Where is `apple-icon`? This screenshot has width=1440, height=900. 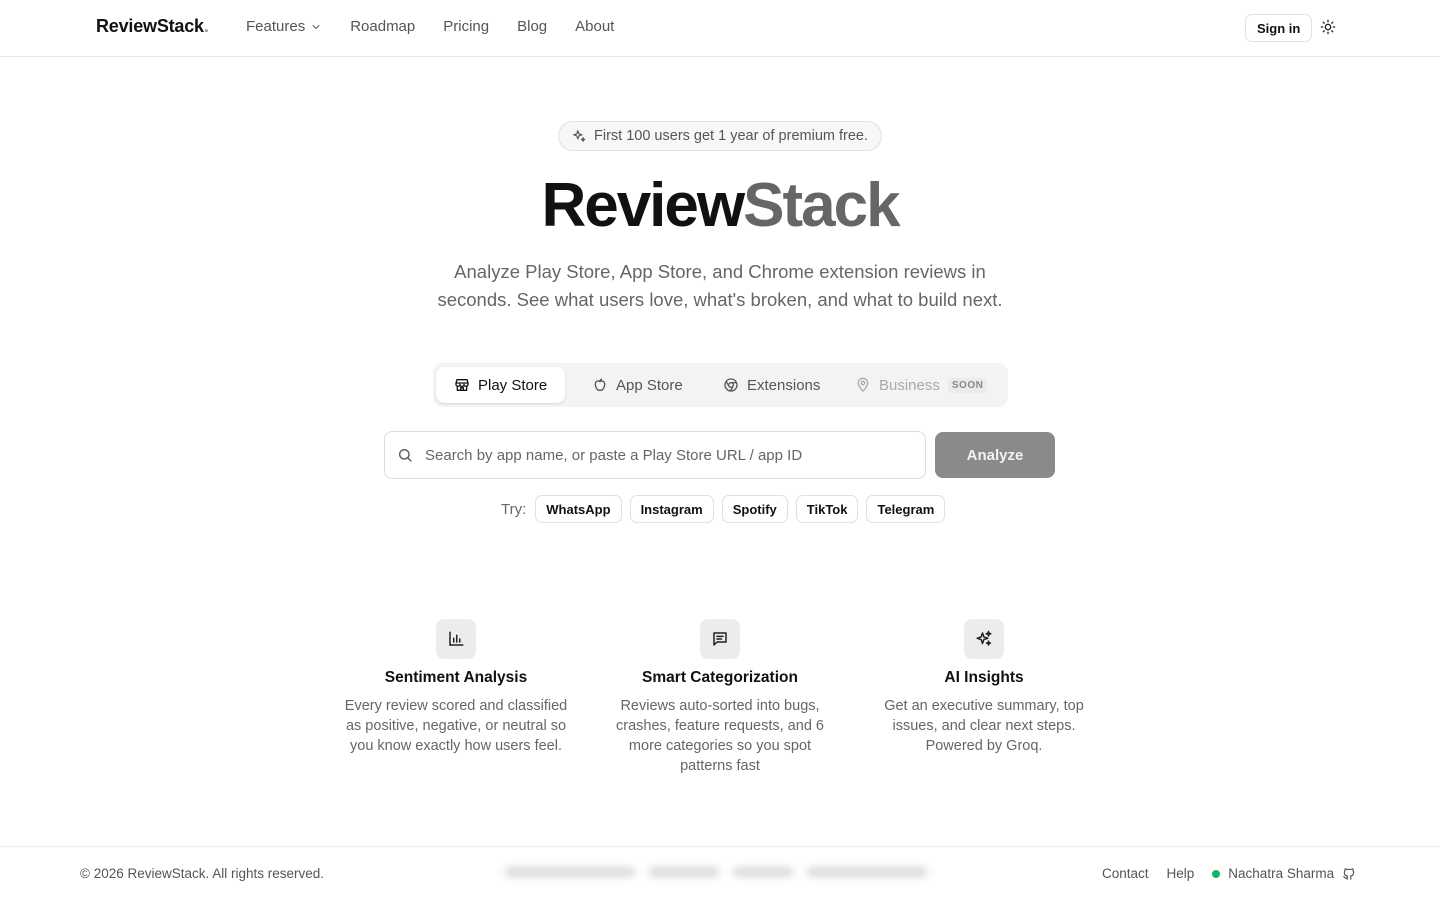 apple-icon is located at coordinates (600, 384).